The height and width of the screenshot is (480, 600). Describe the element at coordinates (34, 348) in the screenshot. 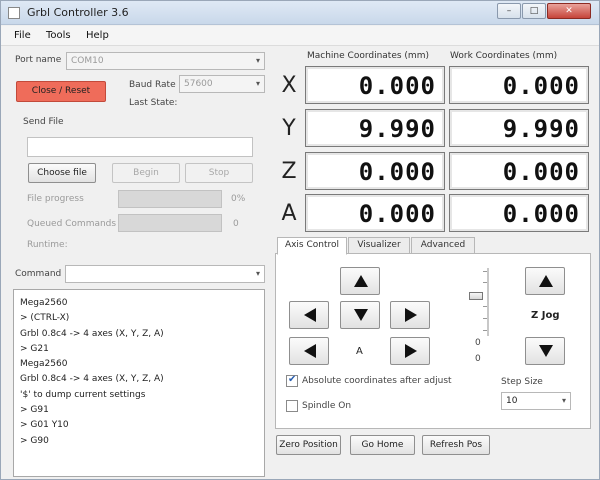

I see `console-line: > G21` at that location.